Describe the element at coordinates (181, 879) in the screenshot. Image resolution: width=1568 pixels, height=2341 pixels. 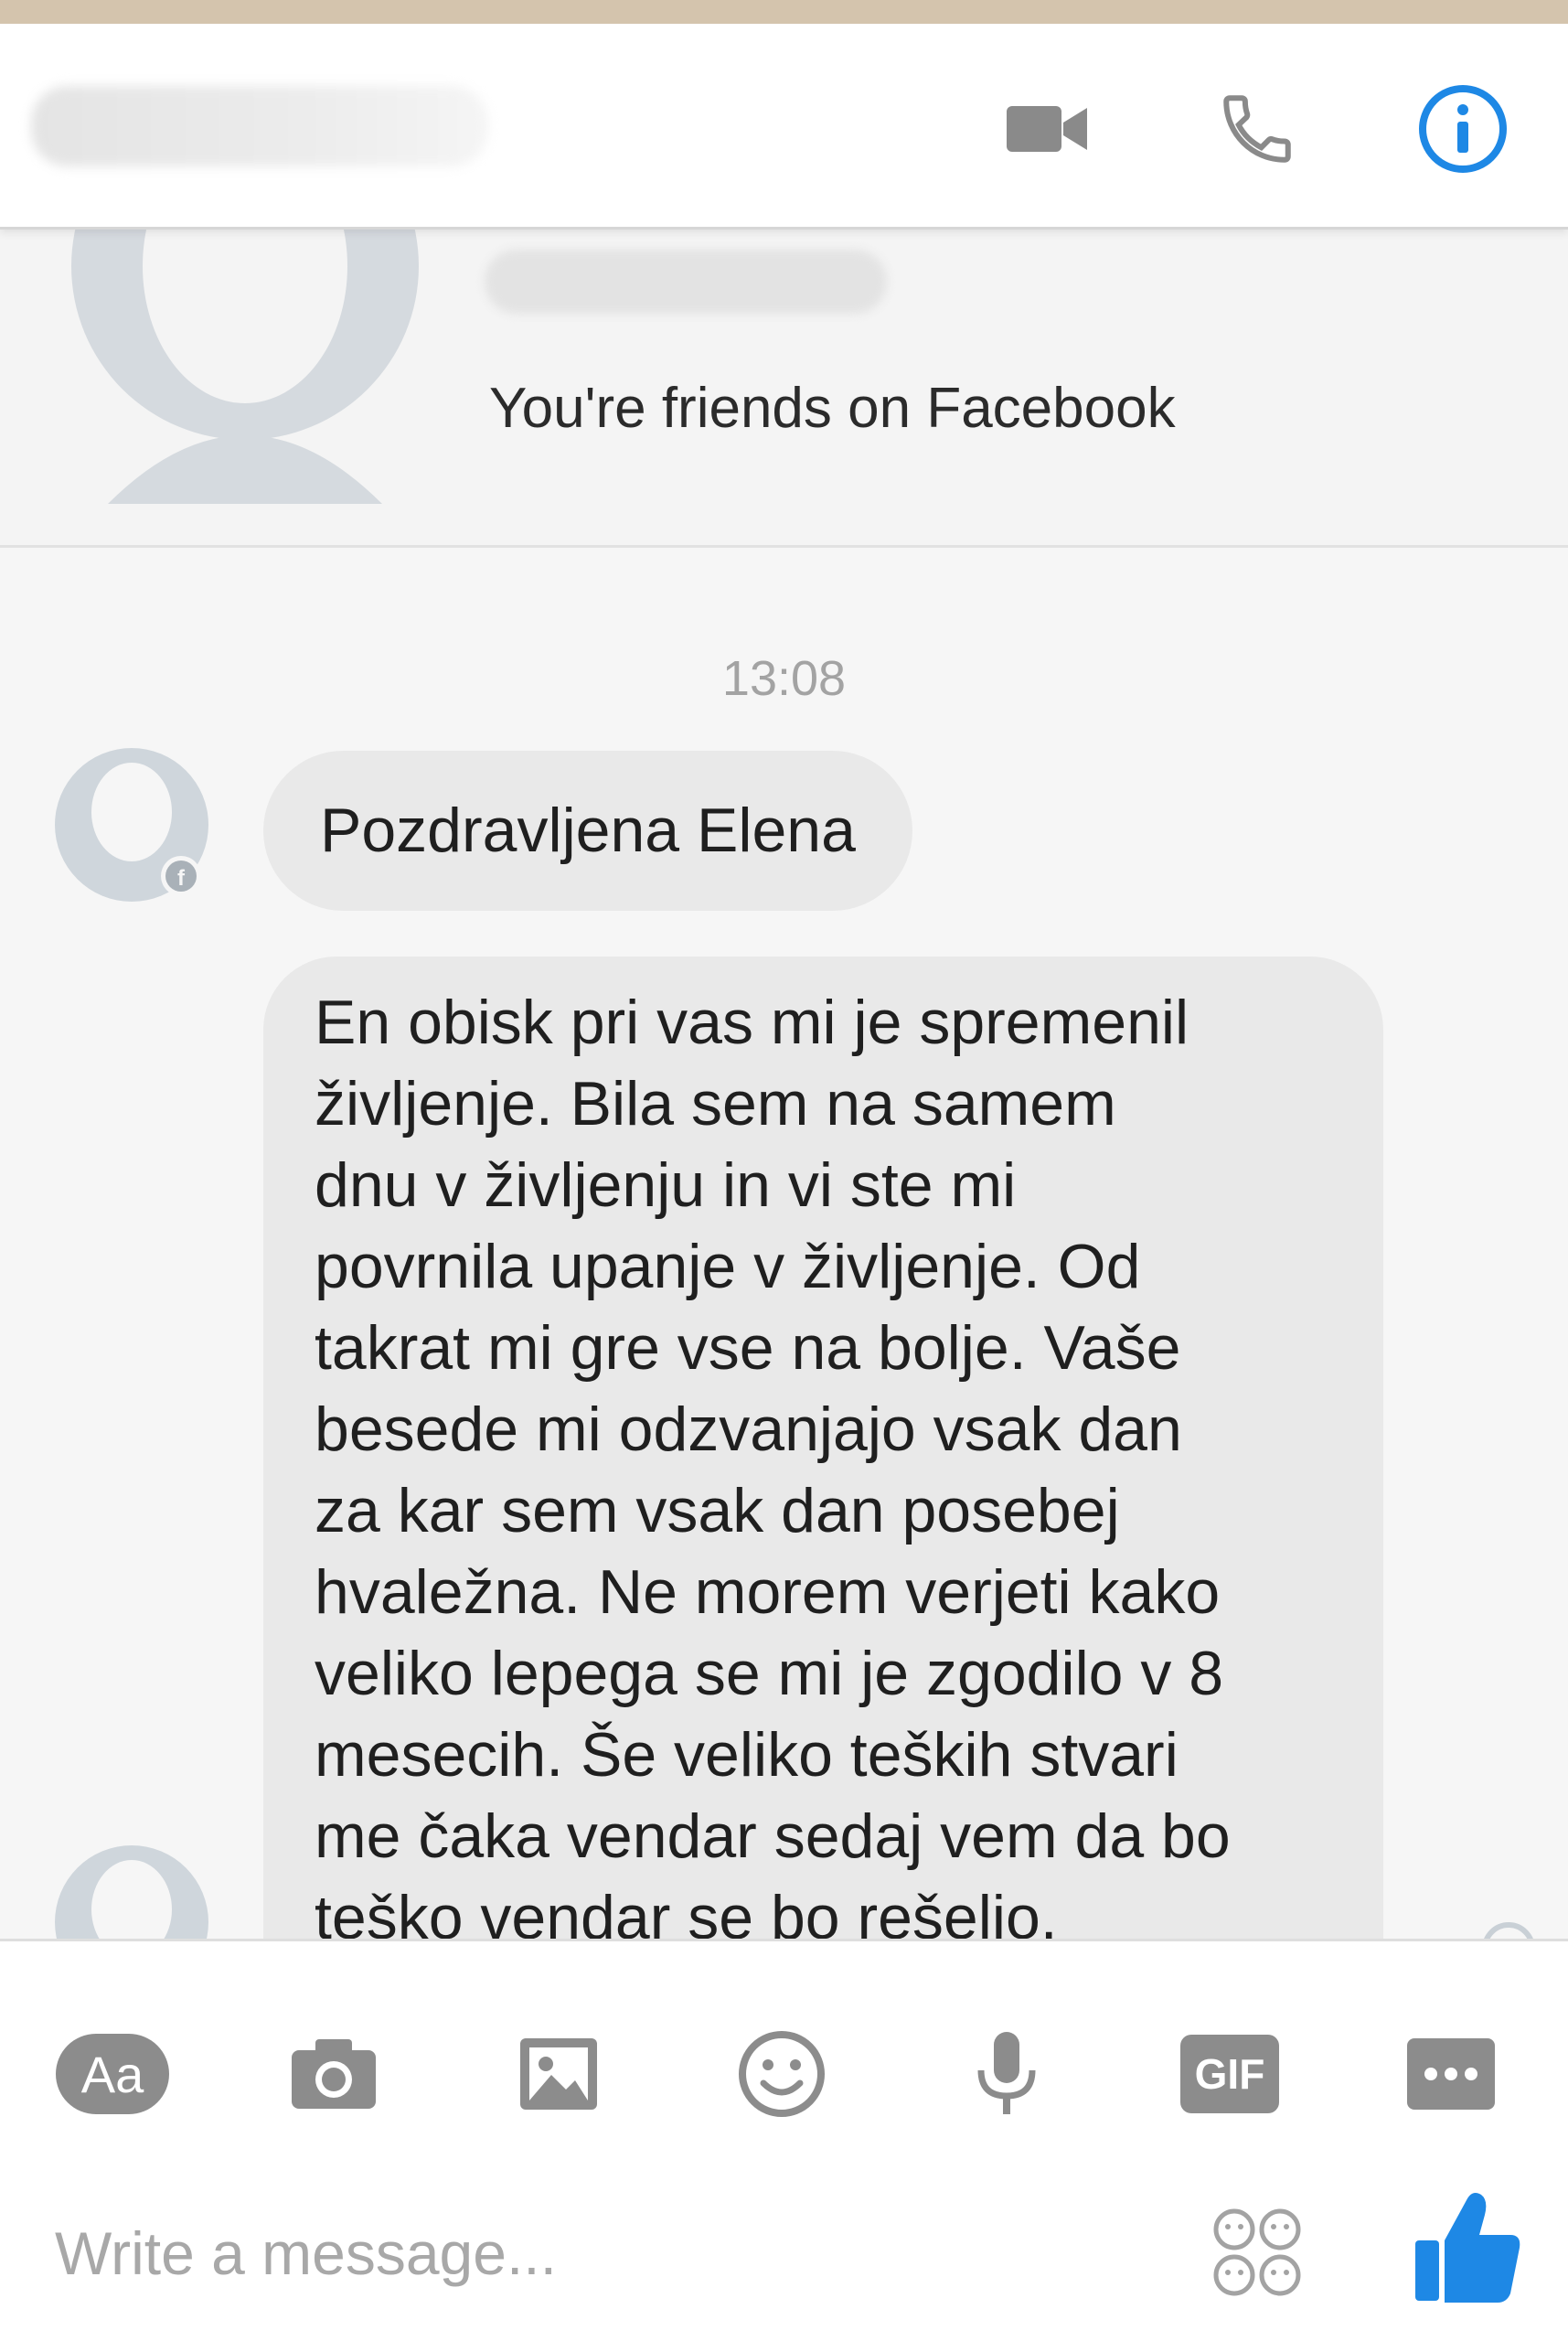
I see `svg-text: f` at that location.